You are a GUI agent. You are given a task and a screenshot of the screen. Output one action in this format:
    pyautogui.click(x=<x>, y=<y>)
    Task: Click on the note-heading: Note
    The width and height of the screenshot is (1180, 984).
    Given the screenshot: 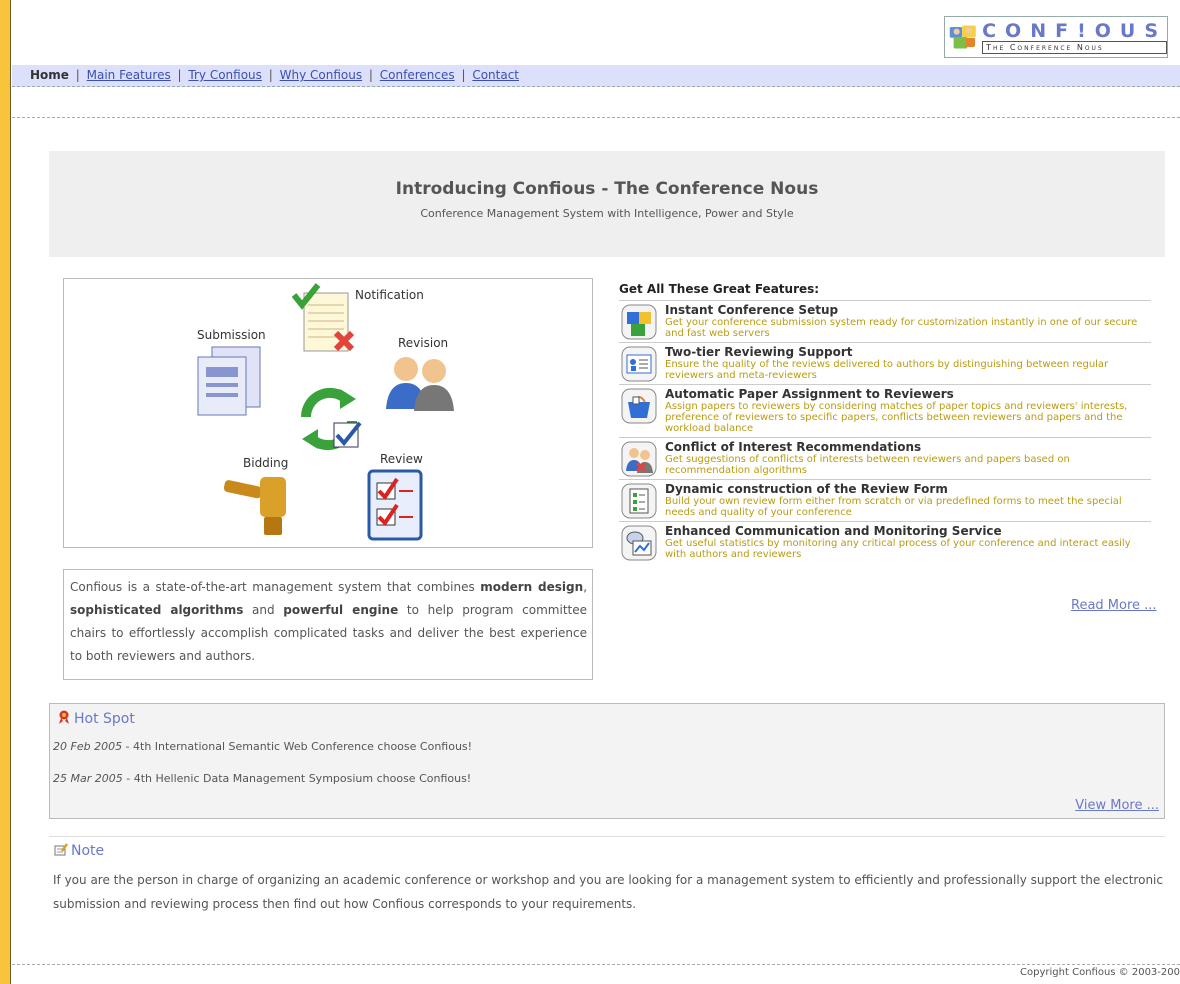 What is the action you would take?
    pyautogui.click(x=79, y=851)
    